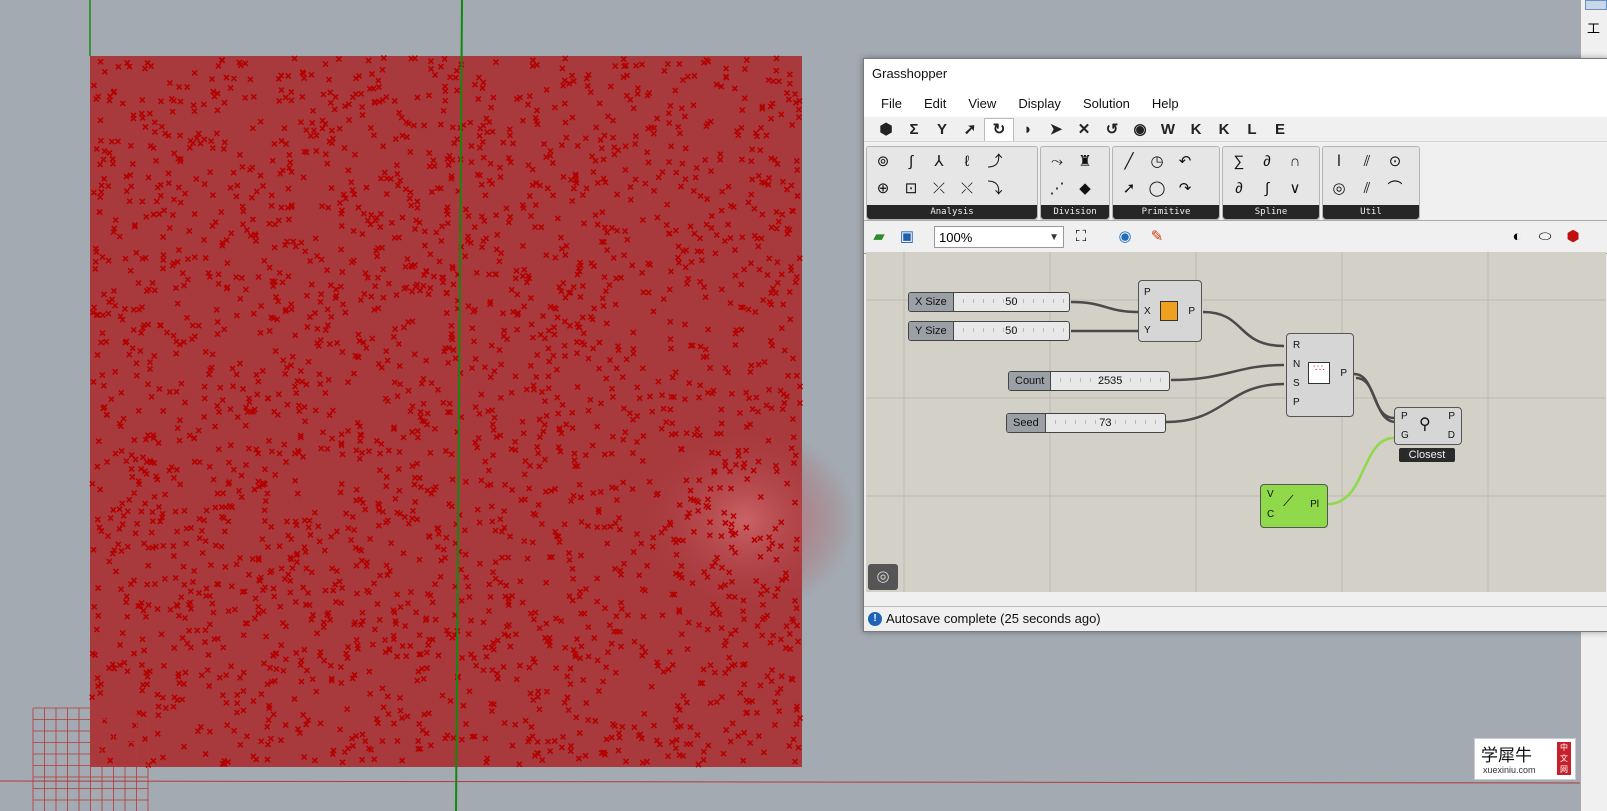 This screenshot has width=1607, height=811. I want to click on display-tab-icon: ◉, so click(1140, 129).